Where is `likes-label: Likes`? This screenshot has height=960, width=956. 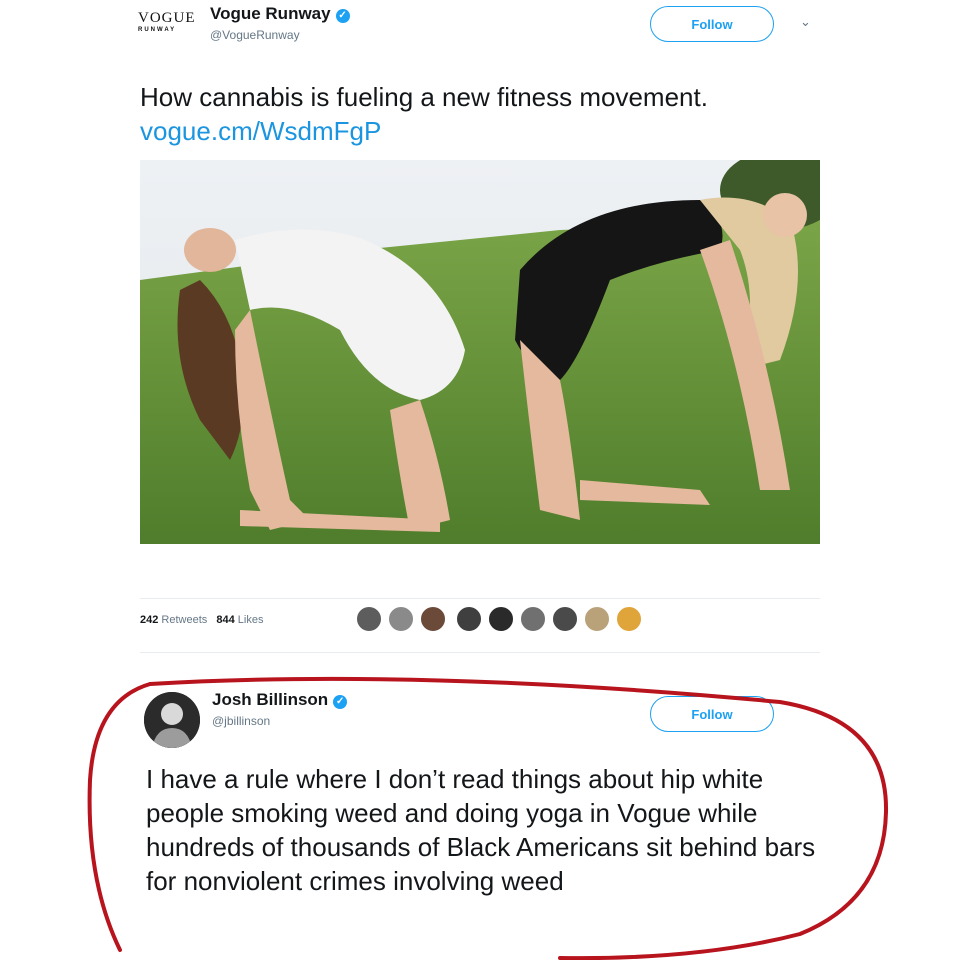
likes-label: Likes is located at coordinates (251, 620).